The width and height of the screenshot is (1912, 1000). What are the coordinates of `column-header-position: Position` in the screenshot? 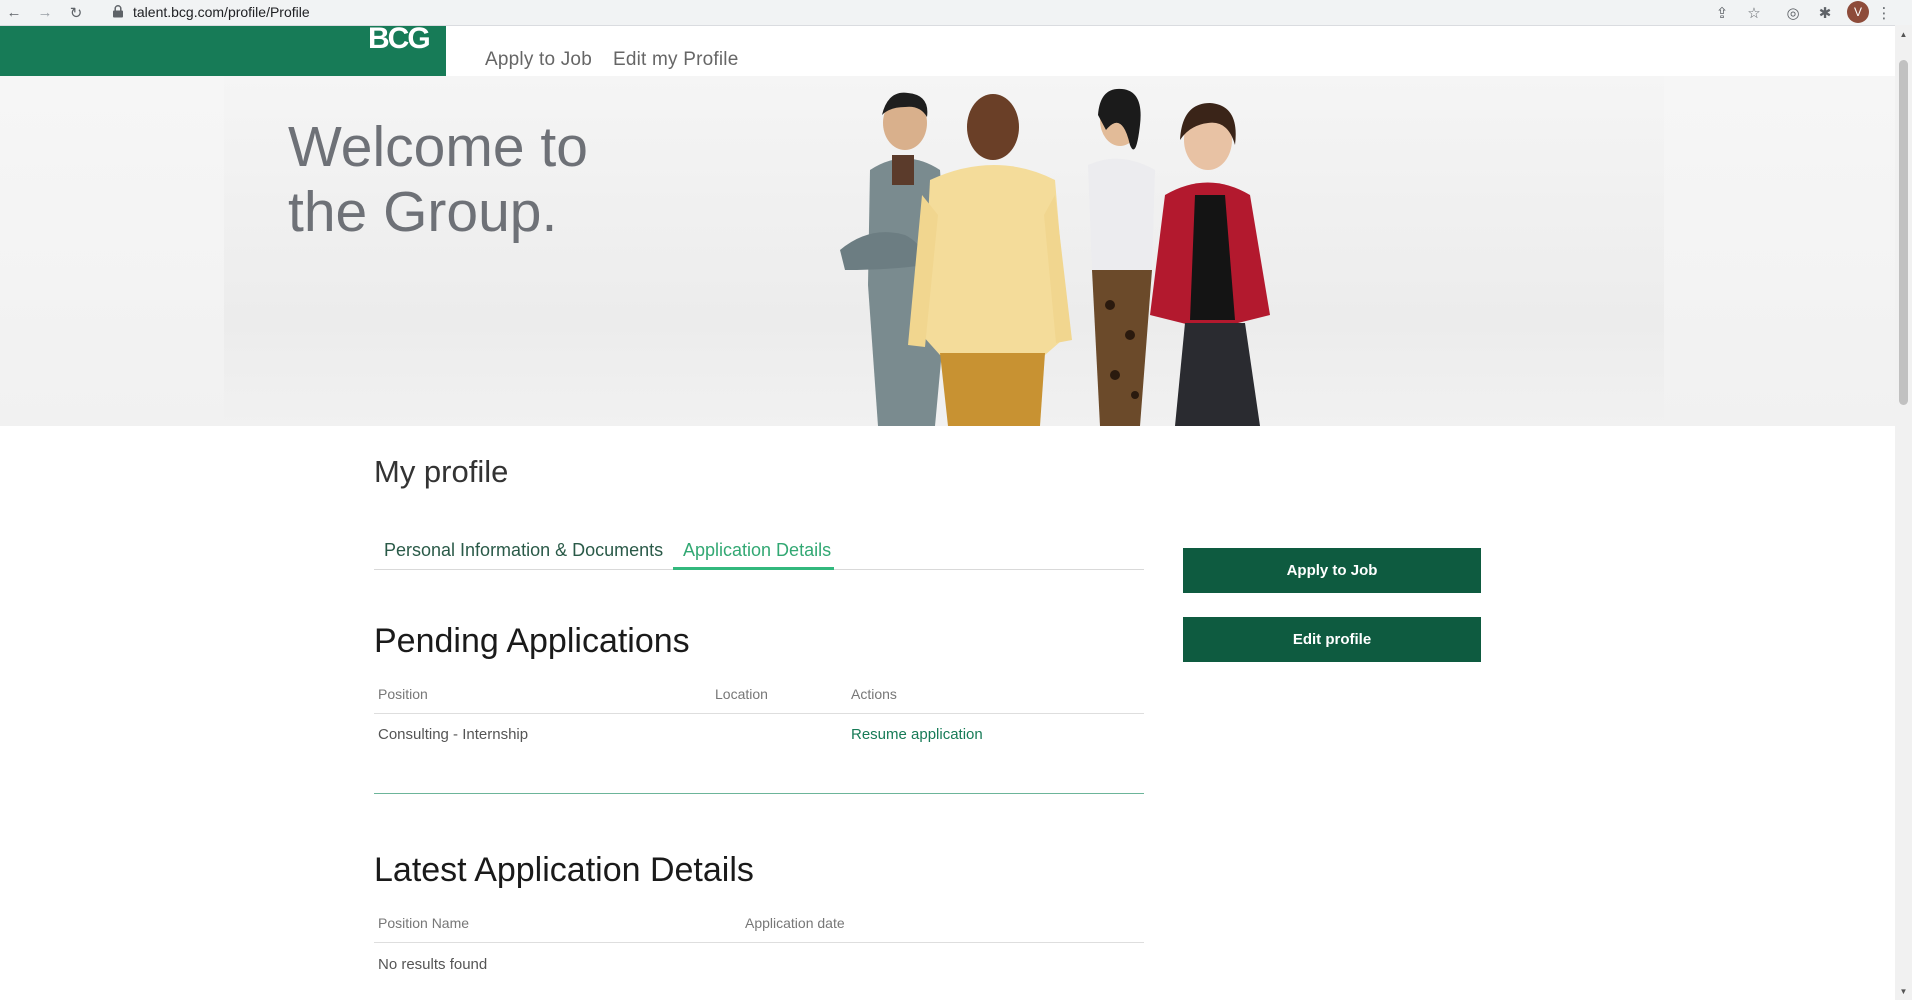 It's located at (403, 694).